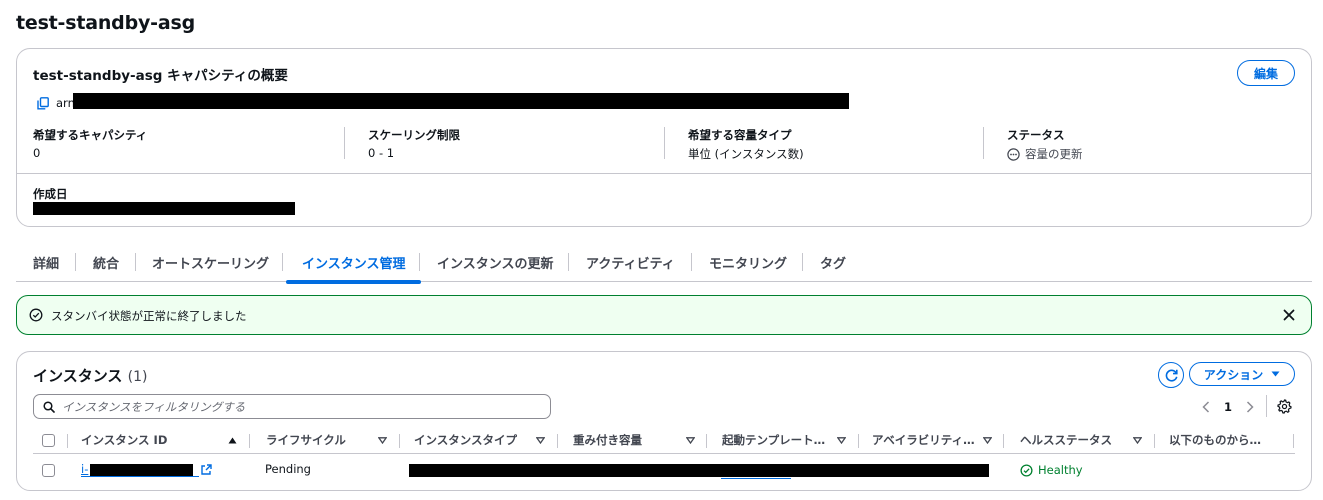 The width and height of the screenshot is (1323, 500). What do you see at coordinates (414, 143) in the screenshot?
I see `scaling-limits-field: スケーリング制限 0 - 1` at bounding box center [414, 143].